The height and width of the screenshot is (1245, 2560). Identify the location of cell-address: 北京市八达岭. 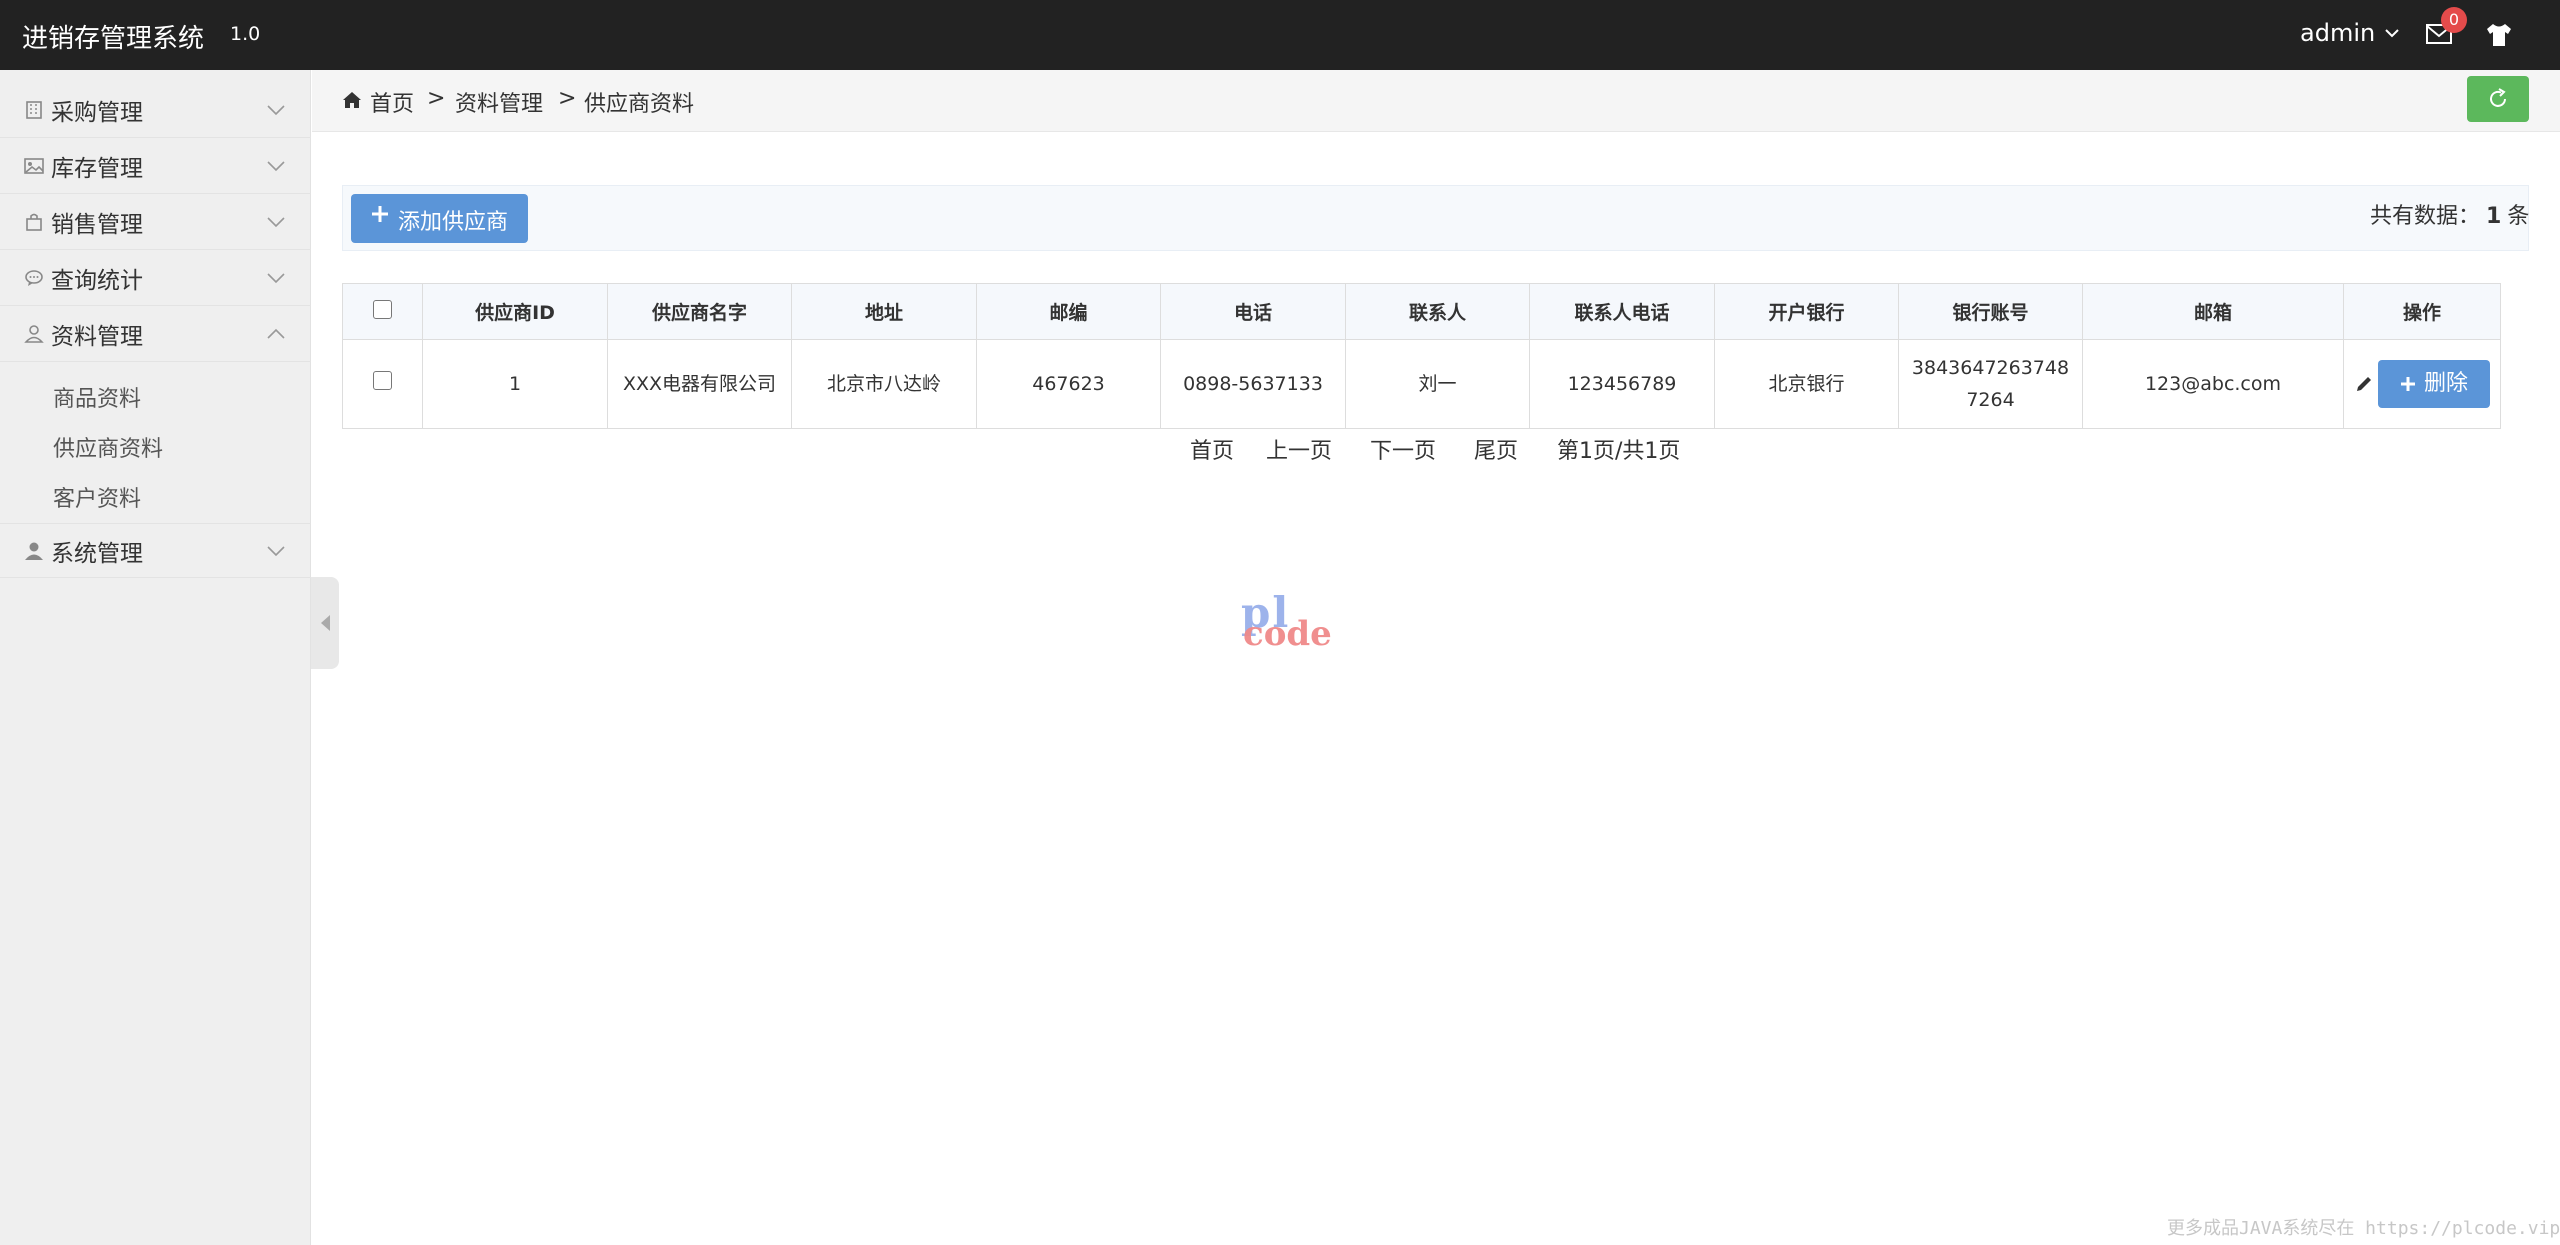
(884, 384).